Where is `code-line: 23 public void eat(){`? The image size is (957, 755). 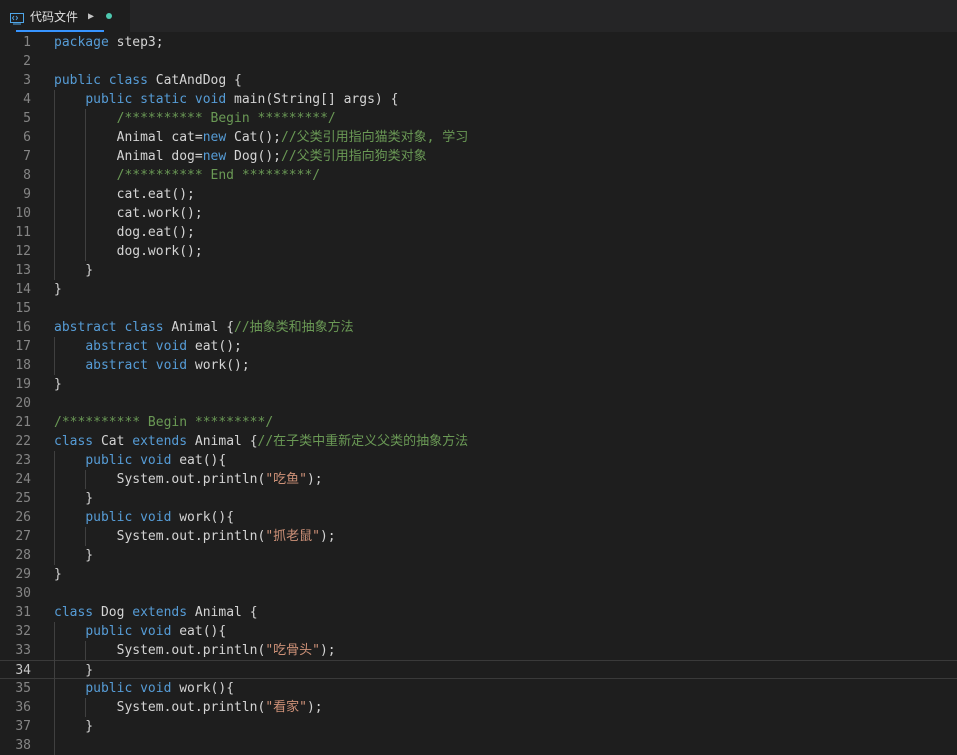 code-line: 23 public void eat(){ is located at coordinates (478, 460).